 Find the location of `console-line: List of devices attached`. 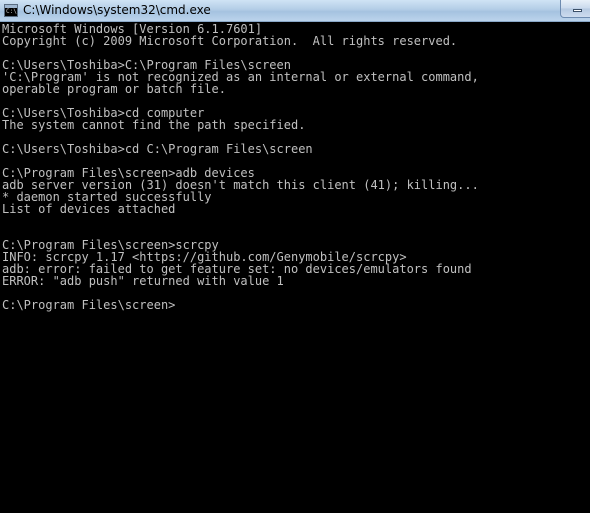

console-line: List of devices attached is located at coordinates (89, 209).